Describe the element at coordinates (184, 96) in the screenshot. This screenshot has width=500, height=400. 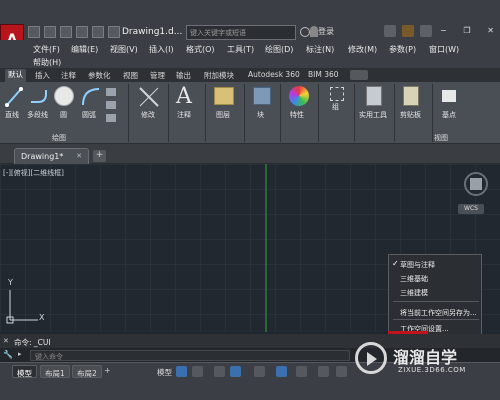
I see `text-icon: A` at that location.